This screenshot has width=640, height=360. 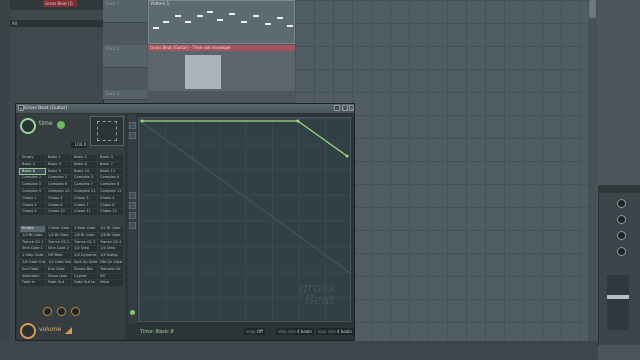 I want to click on preset-item: 1/4 Bt Gate, so click(x=58, y=235).